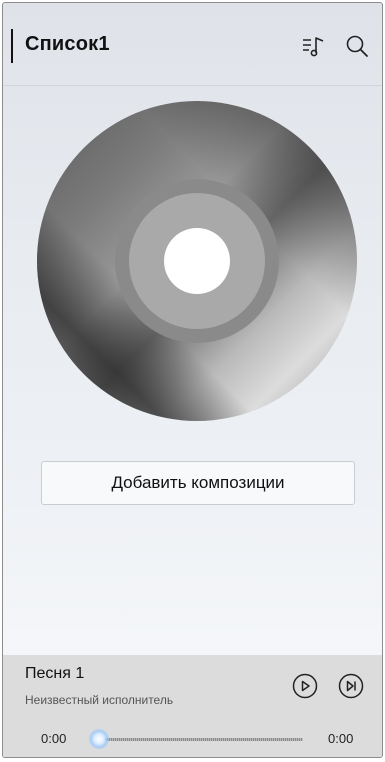 The image size is (385, 762). What do you see at coordinates (201, 739) in the screenshot?
I see `progress-bar` at bounding box center [201, 739].